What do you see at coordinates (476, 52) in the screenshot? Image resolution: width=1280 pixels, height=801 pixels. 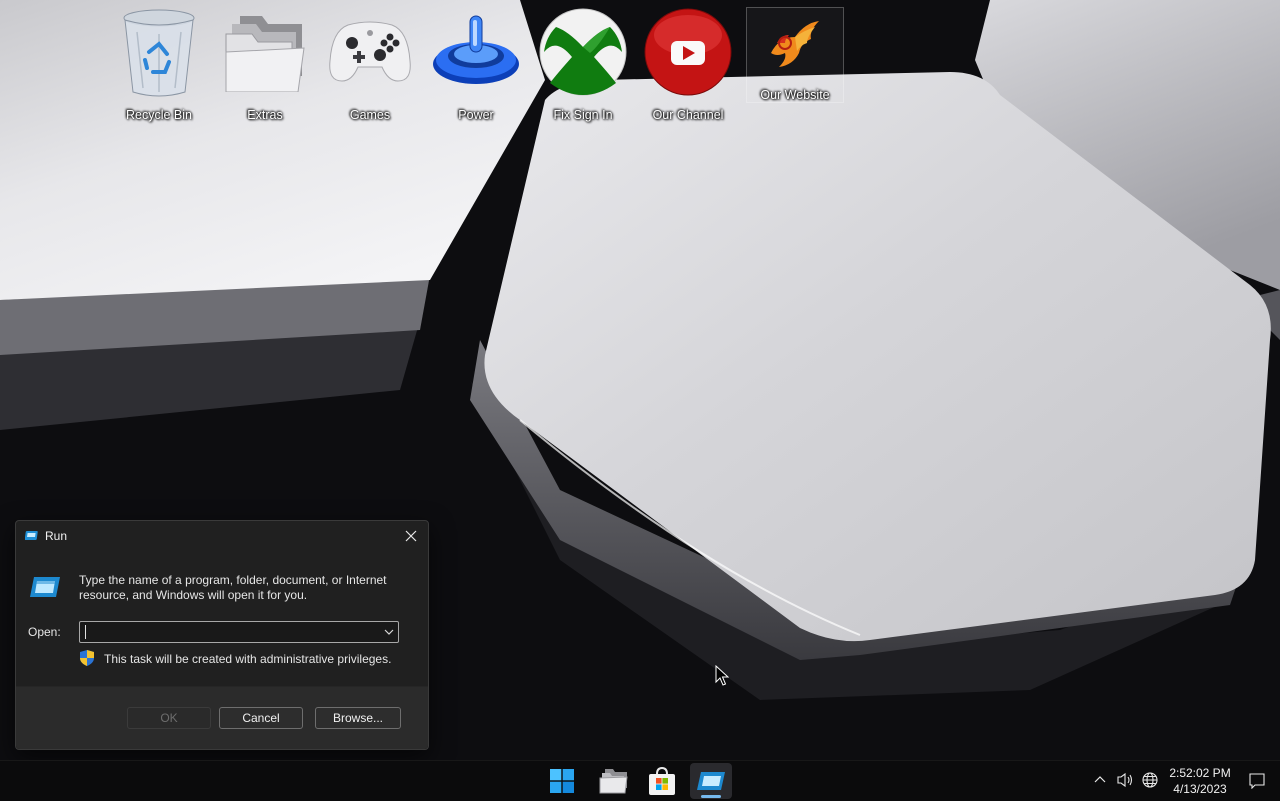 I see `power-icon` at bounding box center [476, 52].